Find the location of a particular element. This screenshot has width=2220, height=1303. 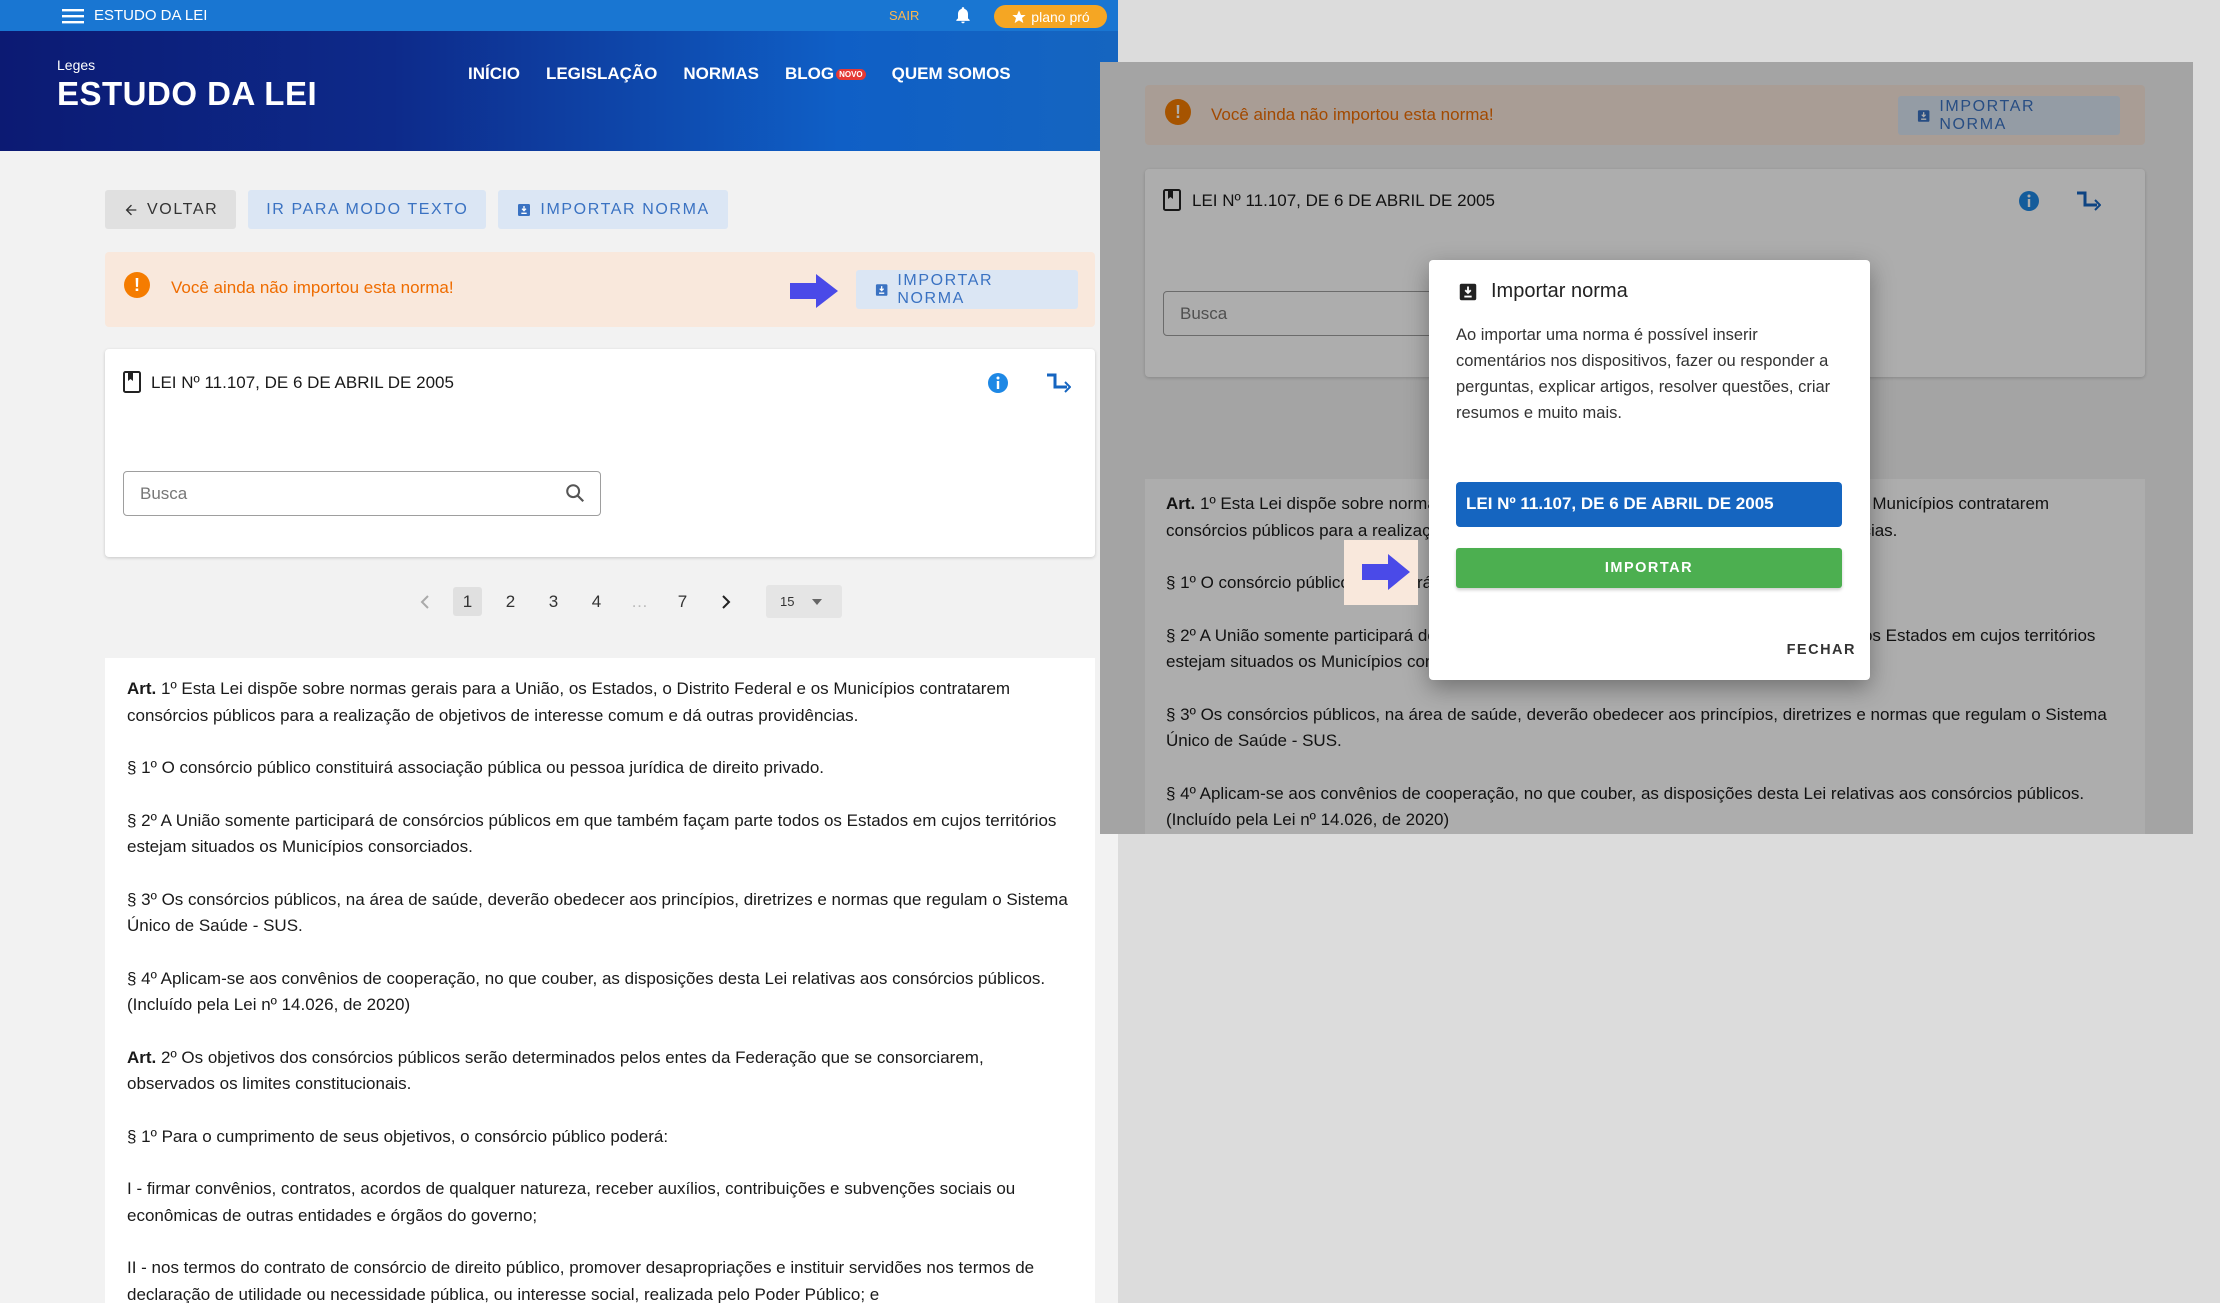

page-button-2: 2 is located at coordinates (510, 601).